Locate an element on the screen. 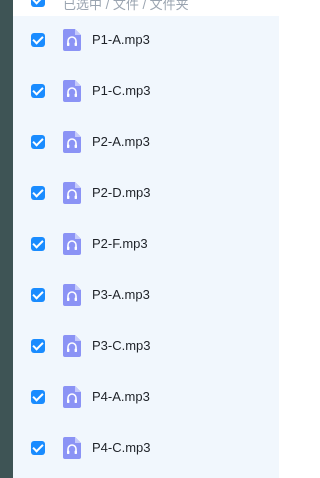 The width and height of the screenshot is (320, 478). file-row: P1-C.mp3 is located at coordinates (146, 91).